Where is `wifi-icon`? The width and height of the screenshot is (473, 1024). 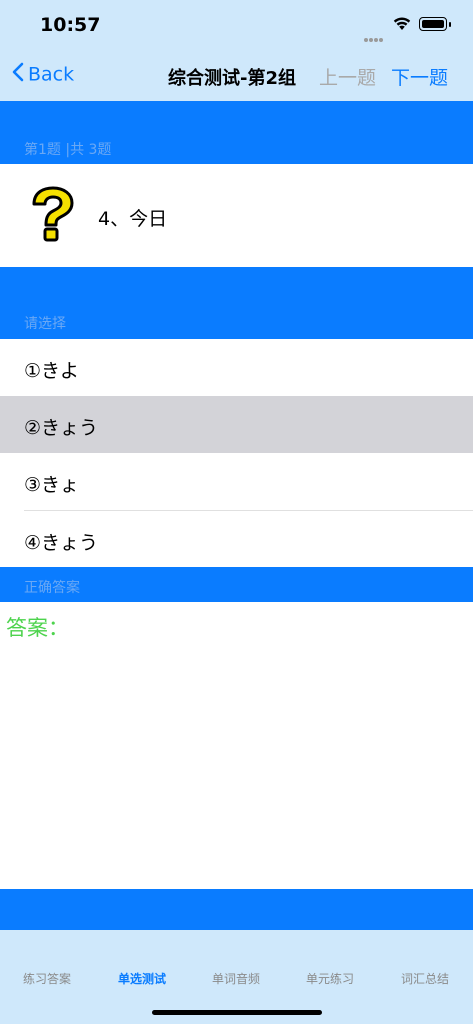 wifi-icon is located at coordinates (402, 25).